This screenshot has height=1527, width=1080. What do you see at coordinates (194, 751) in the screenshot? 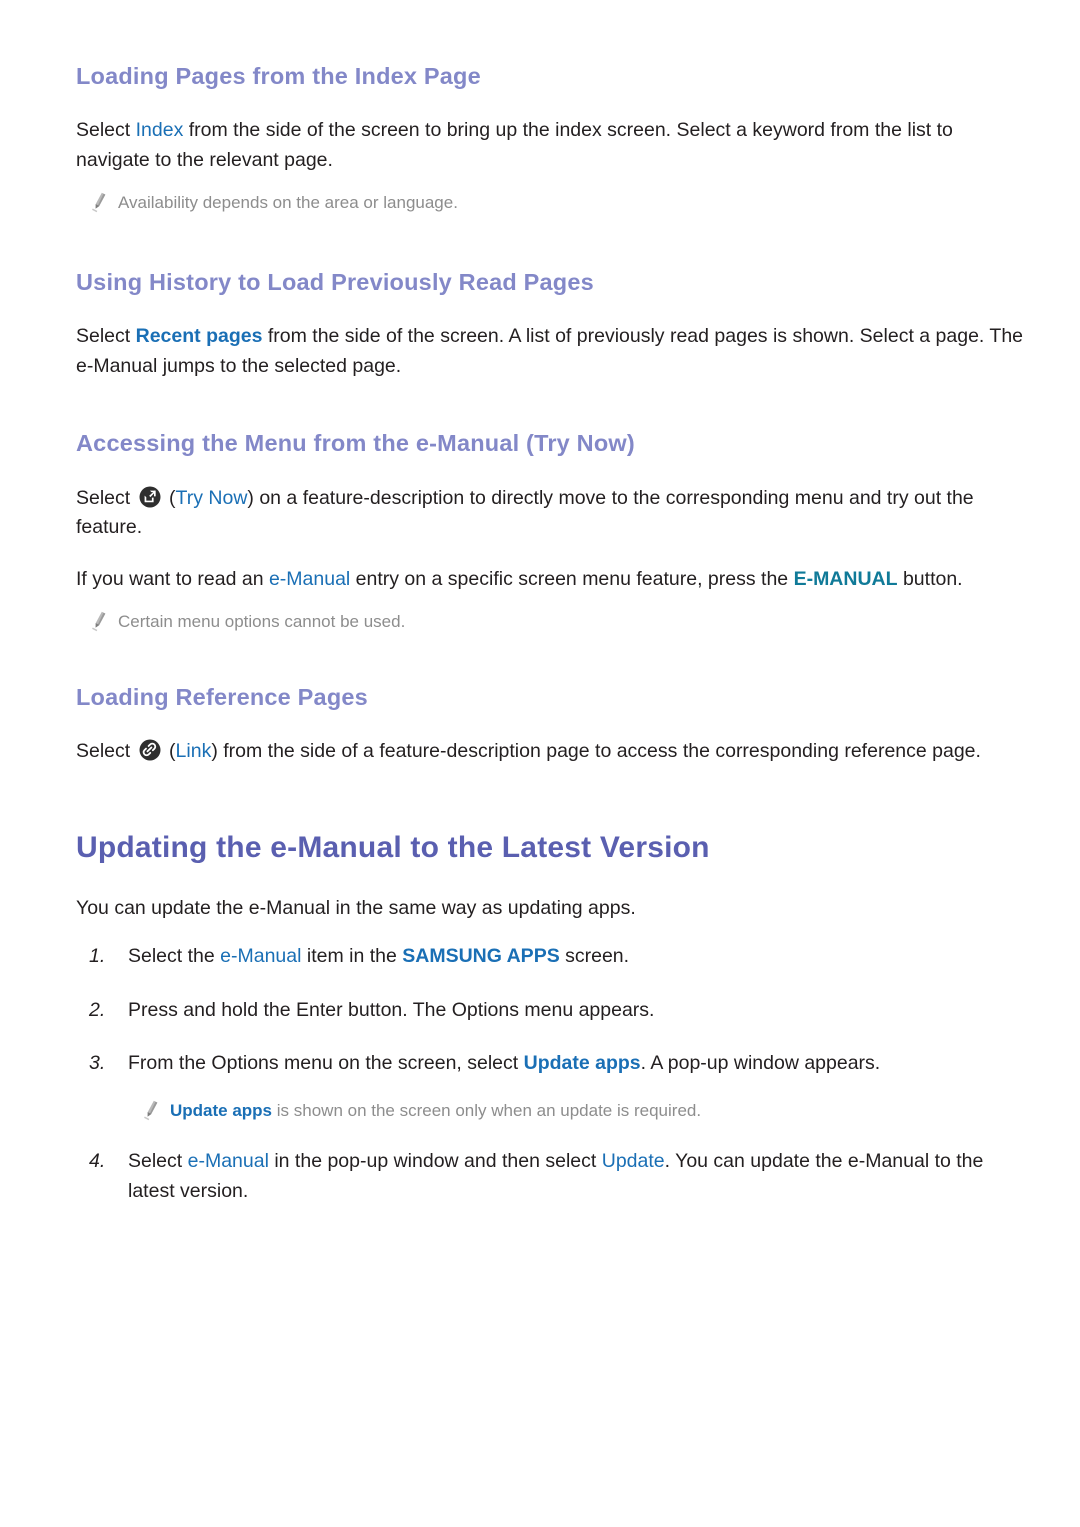
I see `inline-link-link: Link` at bounding box center [194, 751].